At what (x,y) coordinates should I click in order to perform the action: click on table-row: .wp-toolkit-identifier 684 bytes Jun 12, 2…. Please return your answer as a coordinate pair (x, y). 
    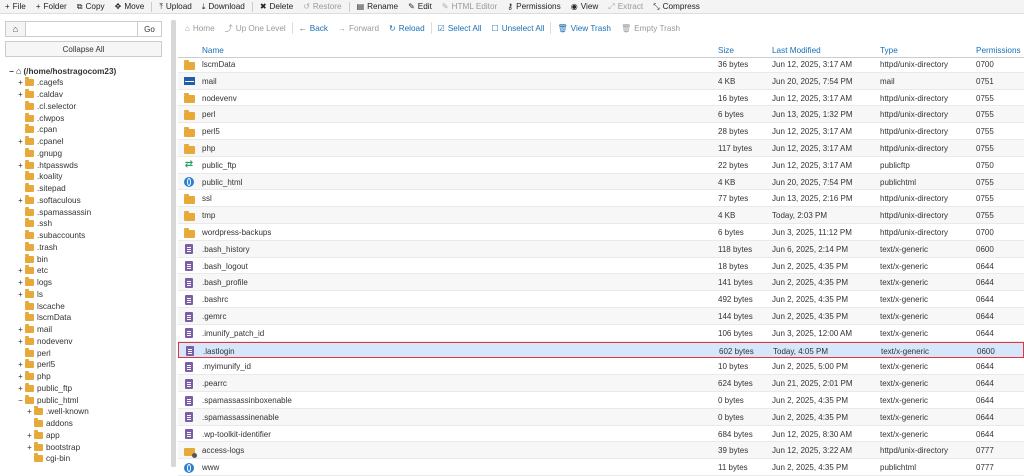
    Looking at the image, I should click on (601, 434).